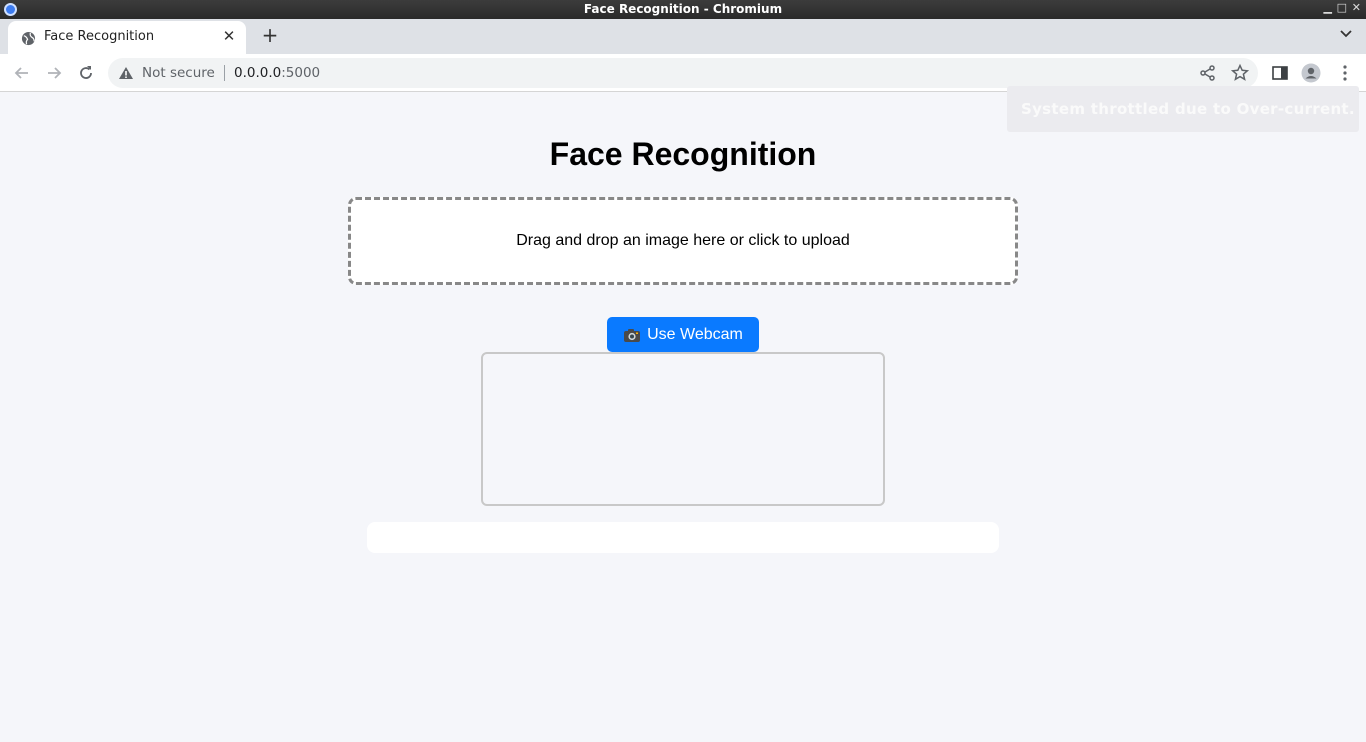  What do you see at coordinates (258, 73) in the screenshot?
I see `url-host: 0.0.0.0` at bounding box center [258, 73].